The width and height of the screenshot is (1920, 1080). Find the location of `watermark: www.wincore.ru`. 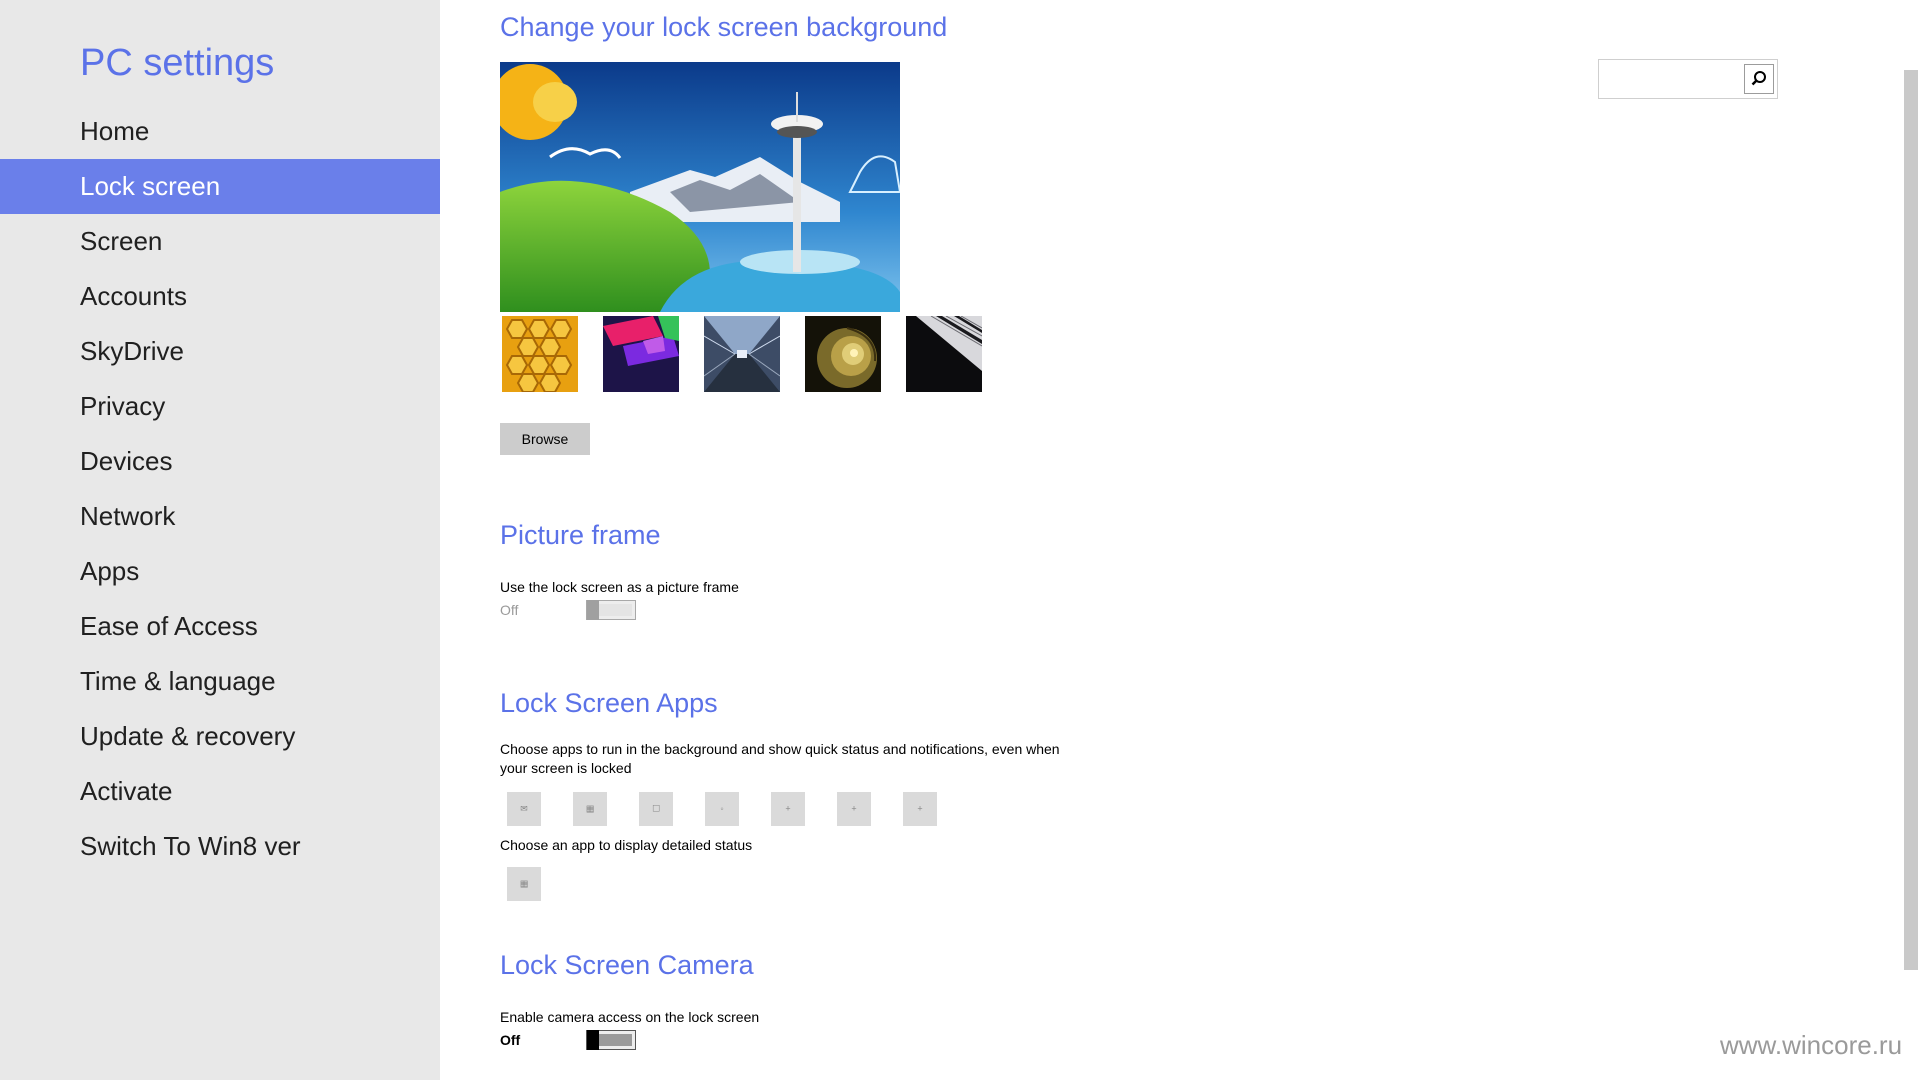

watermark: www.wincore.ru is located at coordinates (1811, 1045).